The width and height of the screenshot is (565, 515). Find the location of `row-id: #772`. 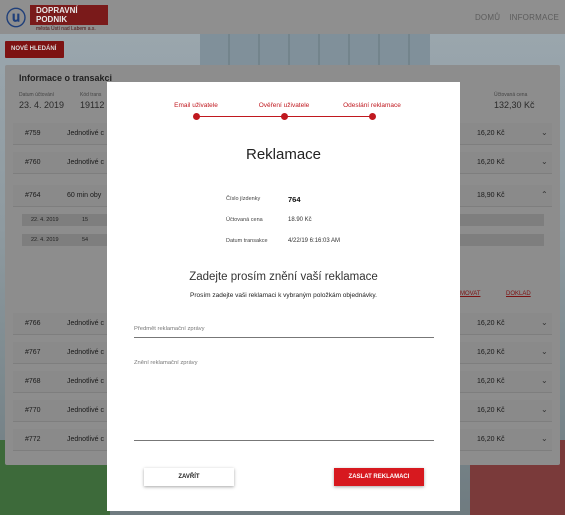

row-id: #772 is located at coordinates (33, 439).